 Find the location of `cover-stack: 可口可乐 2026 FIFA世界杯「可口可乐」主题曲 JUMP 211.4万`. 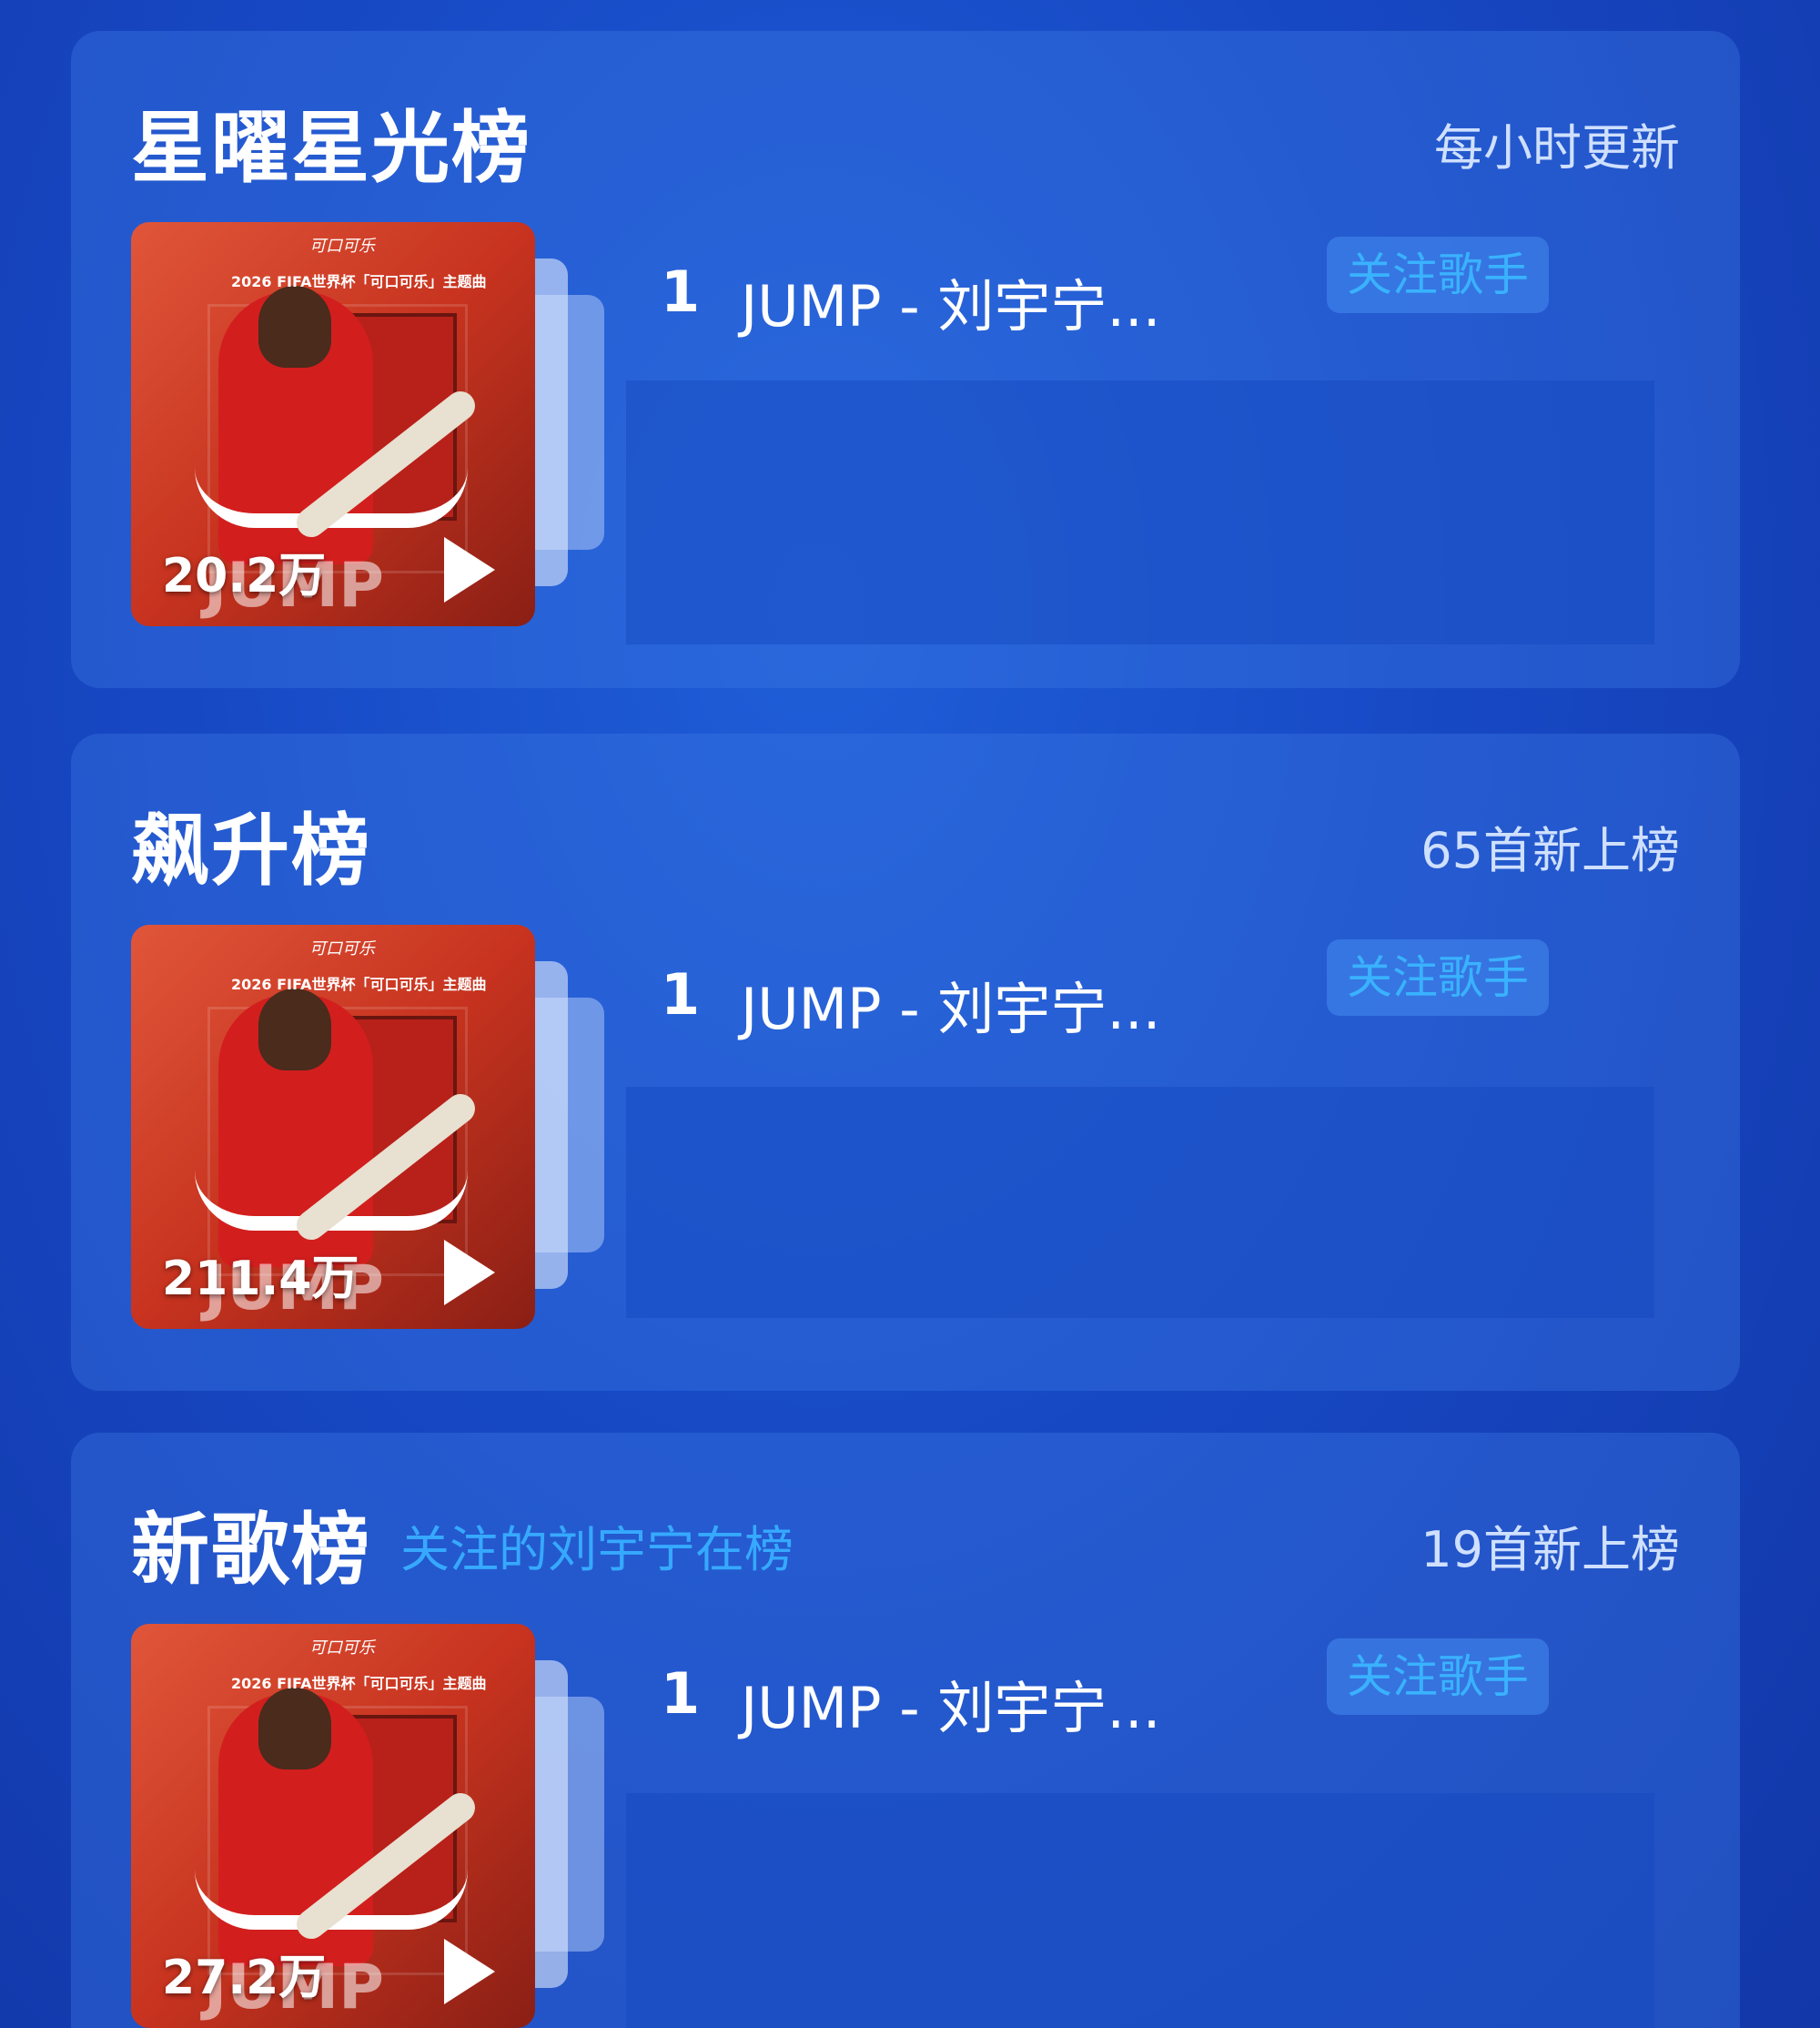

cover-stack: 可口可乐 2026 FIFA世界杯「可口可乐」主题曲 JUMP 211.4万 is located at coordinates (368, 1127).